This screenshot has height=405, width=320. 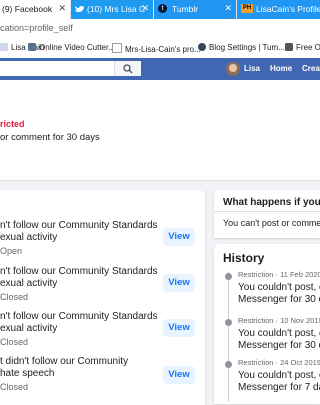 I want to click on history-entry-meta: Restriction · 24 Oct 2019, so click(x=279, y=362).